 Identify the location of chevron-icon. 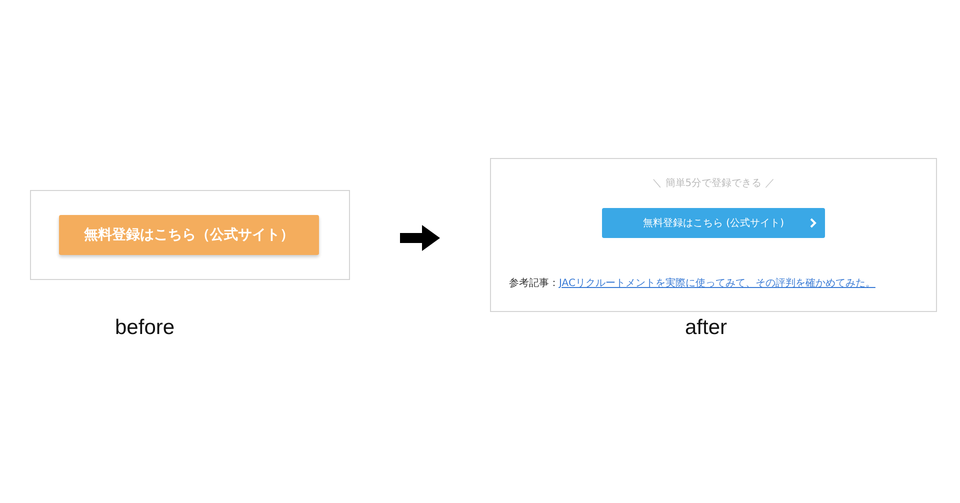
(813, 223).